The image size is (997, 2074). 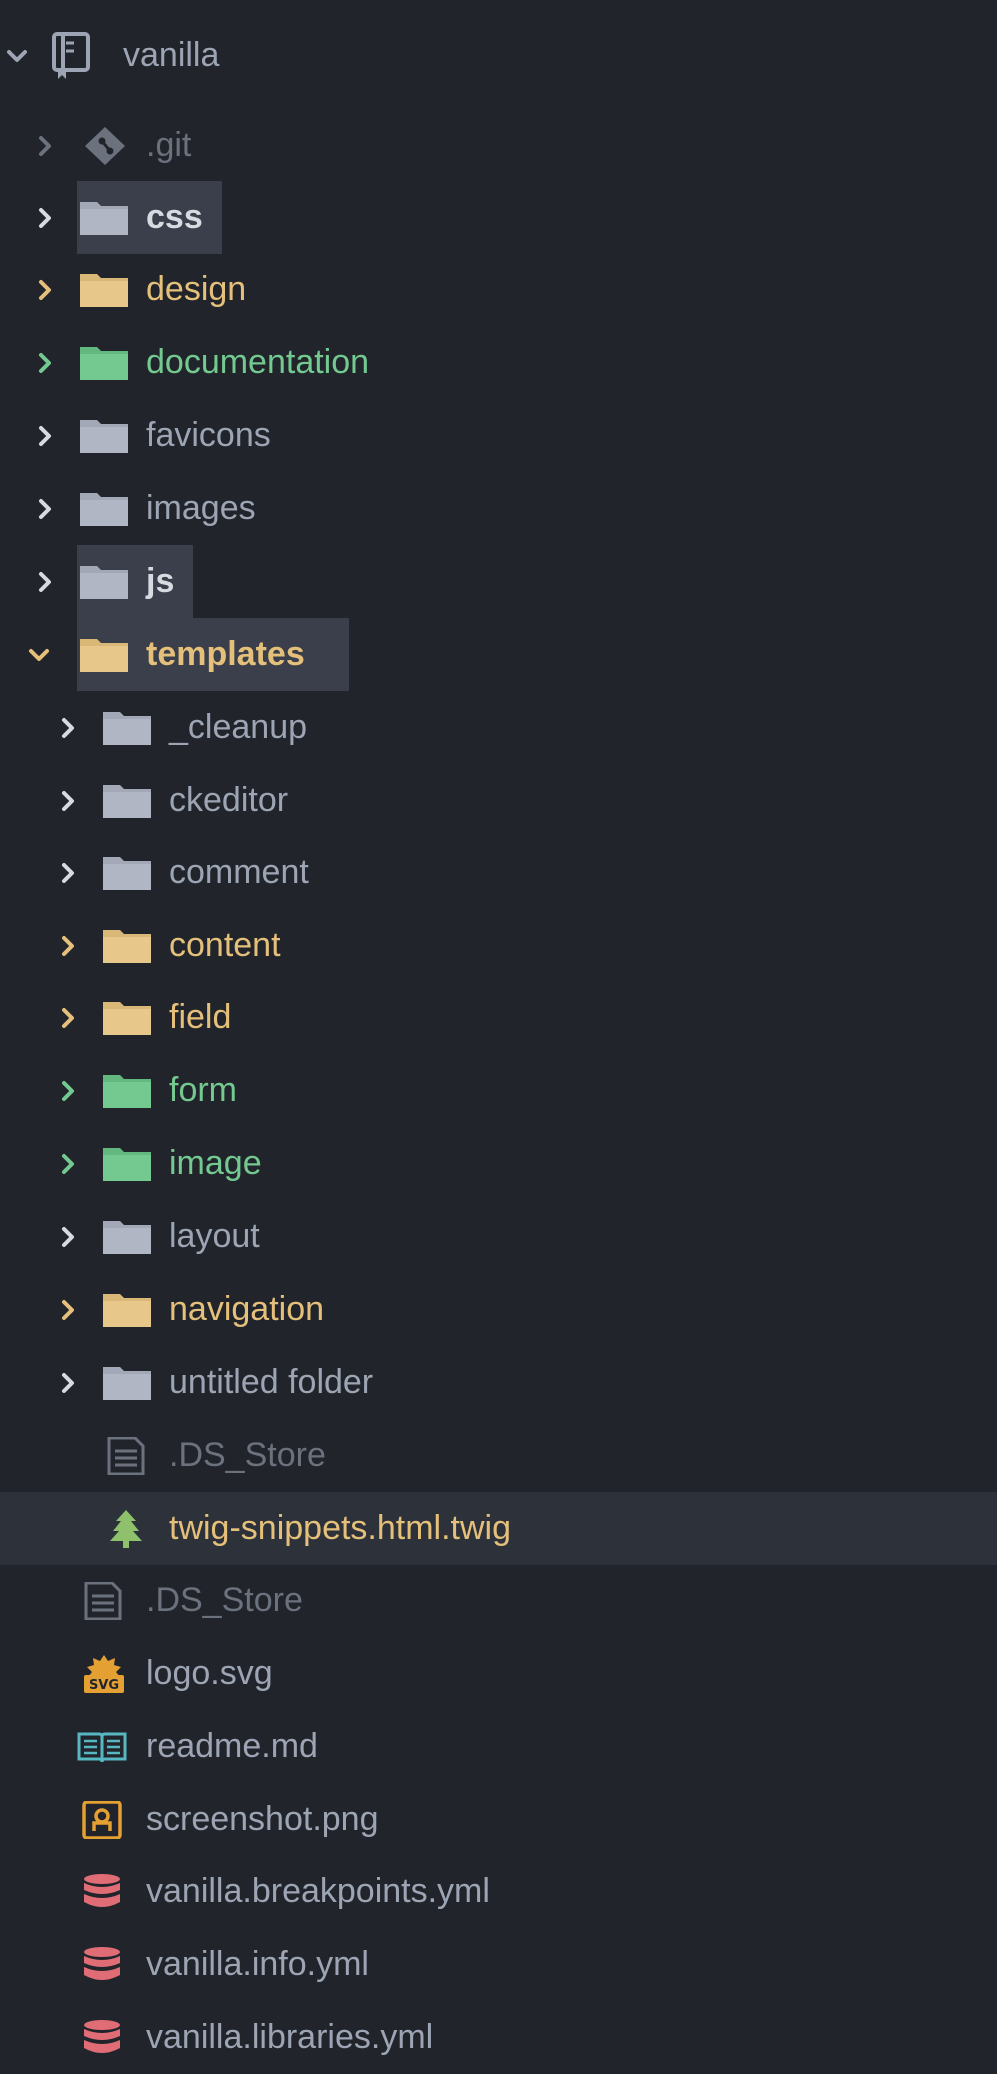 I want to click on project-root: vanilla, so click(x=498, y=55).